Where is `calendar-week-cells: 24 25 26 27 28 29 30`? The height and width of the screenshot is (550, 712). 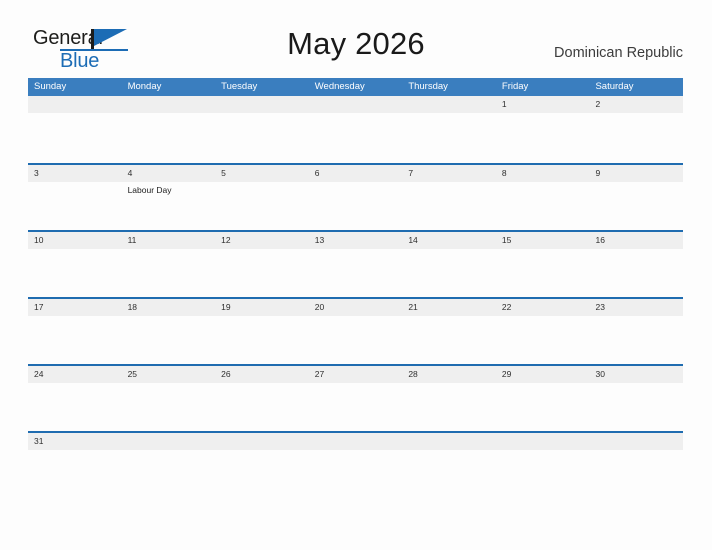 calendar-week-cells: 24 25 26 27 28 29 30 is located at coordinates (355, 398).